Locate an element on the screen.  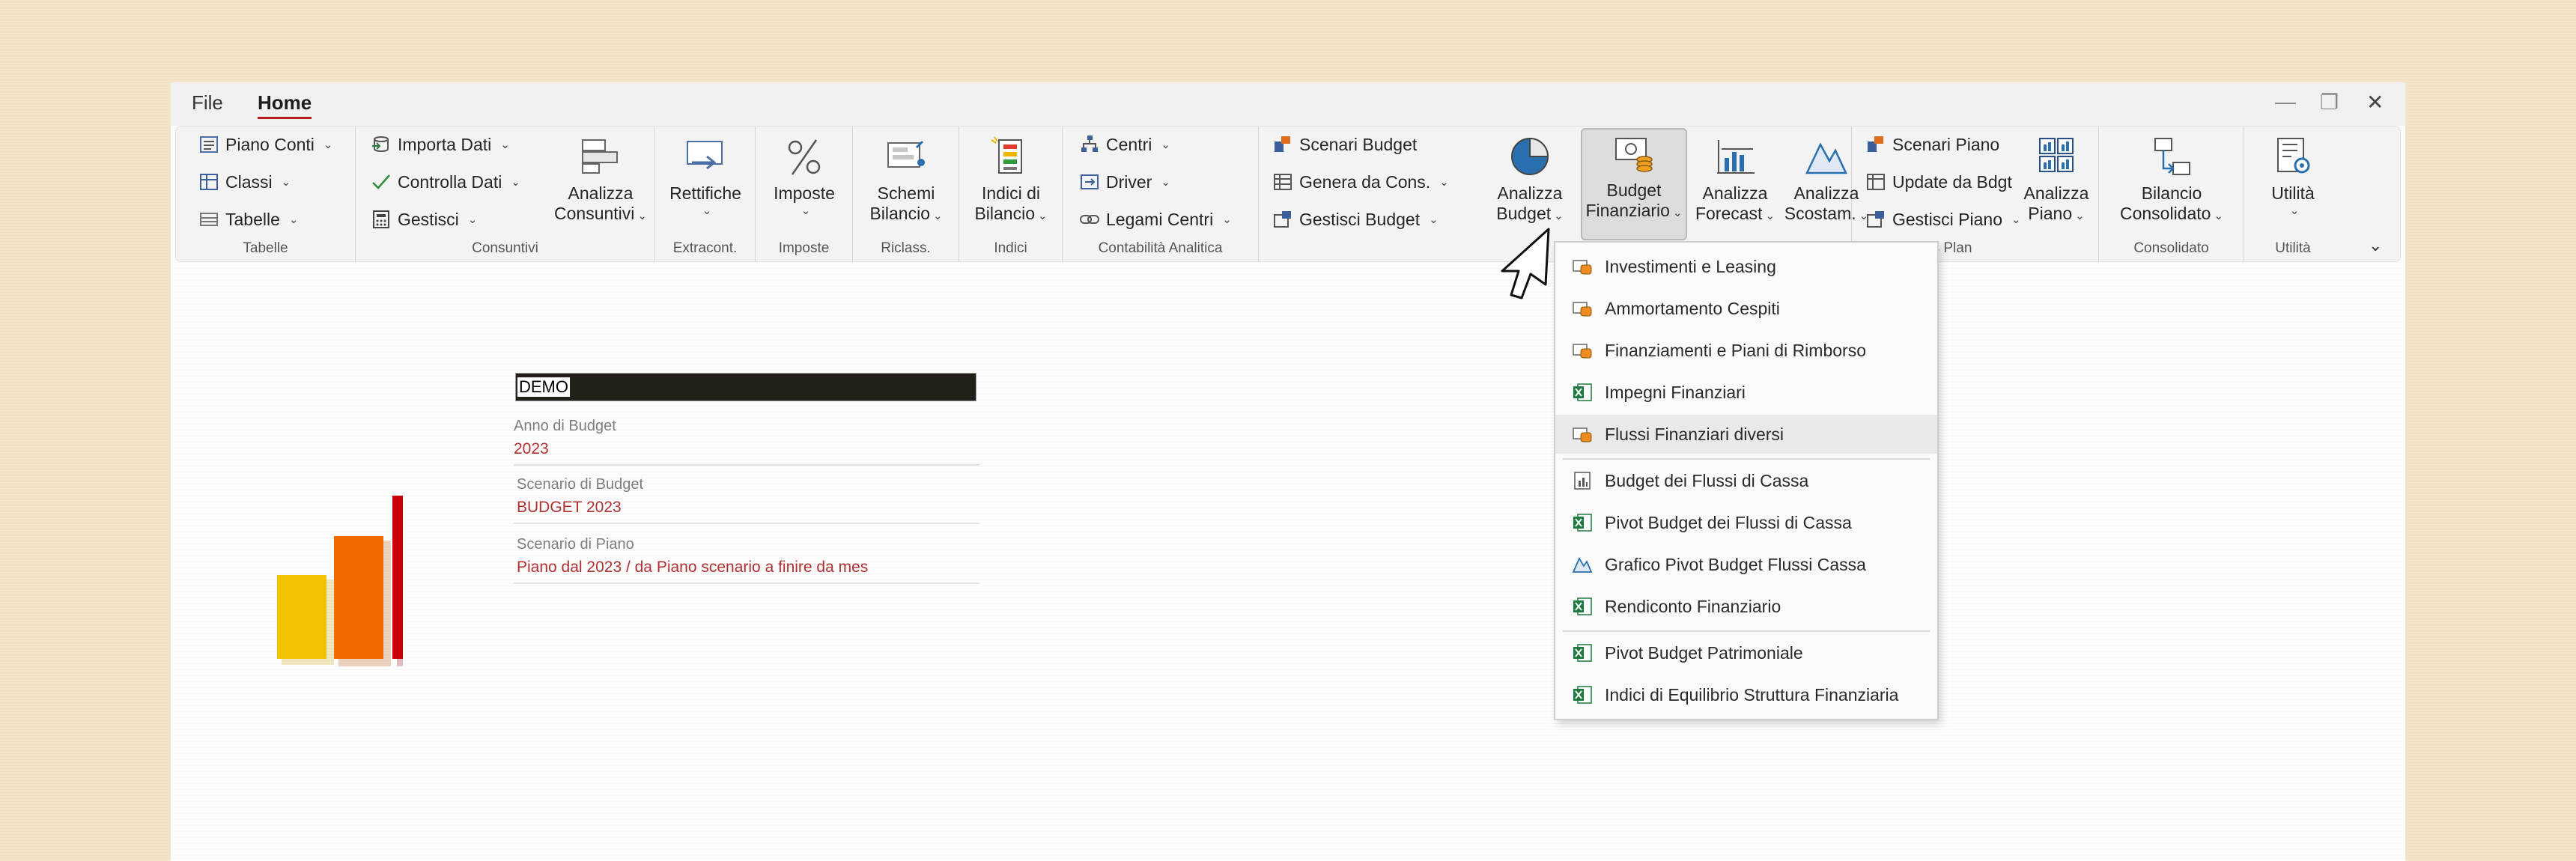
menu-item-label: Finanziamenti e Piani di Rimborso is located at coordinates (1735, 350).